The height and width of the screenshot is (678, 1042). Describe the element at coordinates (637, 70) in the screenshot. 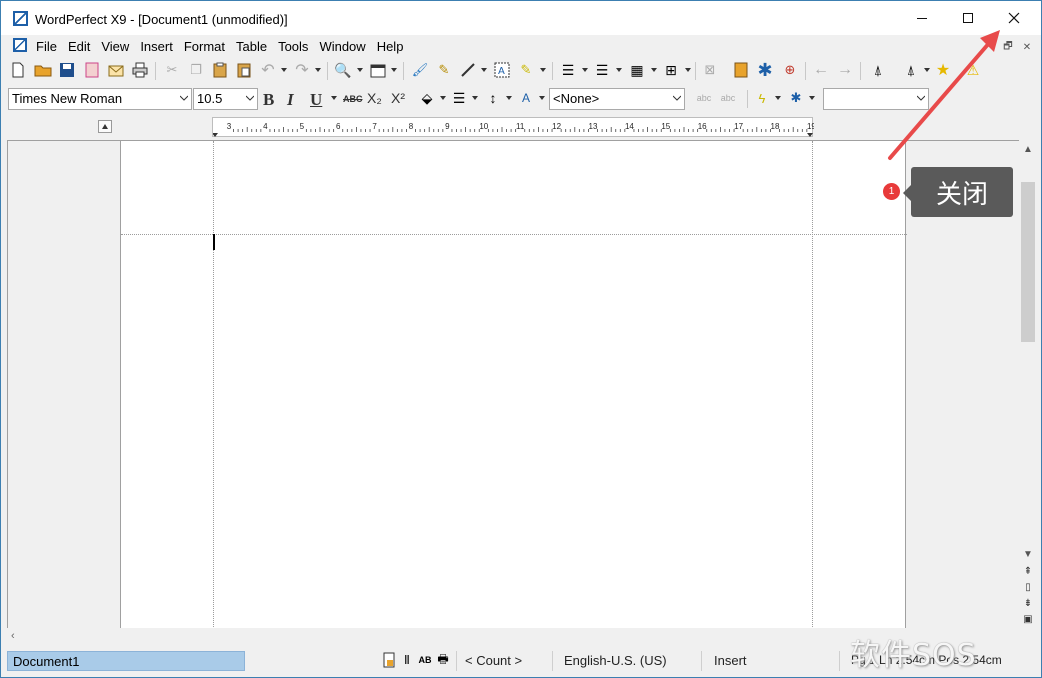

I see `columns-button: ▦` at that location.